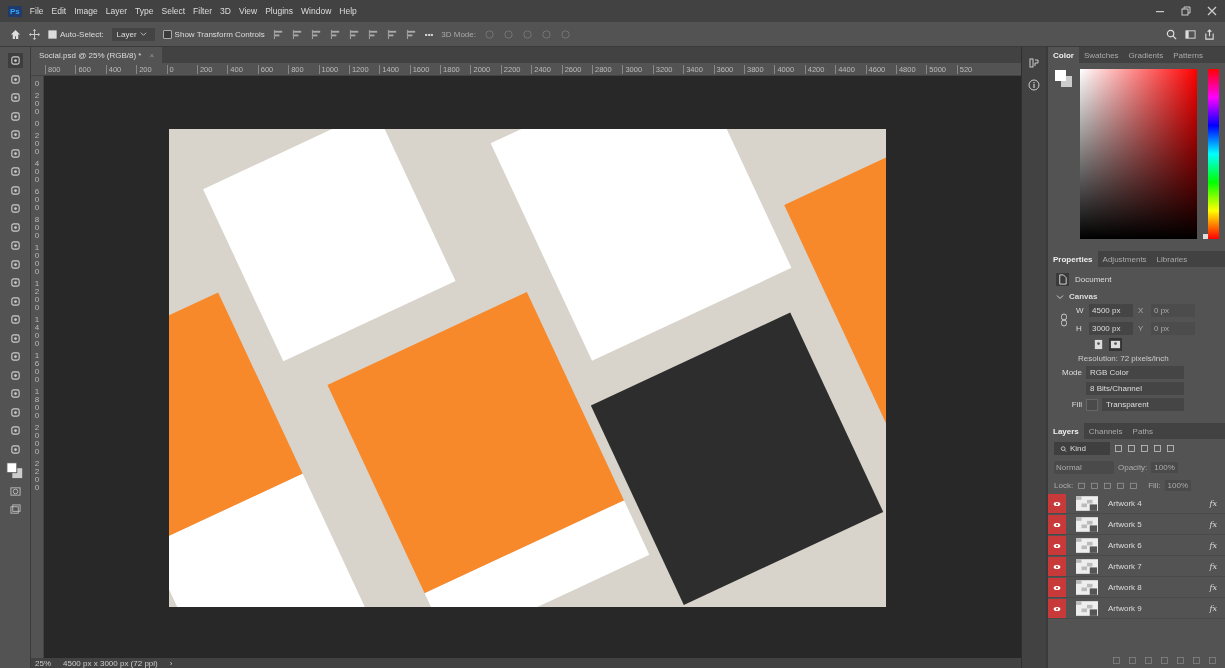 The width and height of the screenshot is (1225, 668). I want to click on info-icon, so click(1034, 85).